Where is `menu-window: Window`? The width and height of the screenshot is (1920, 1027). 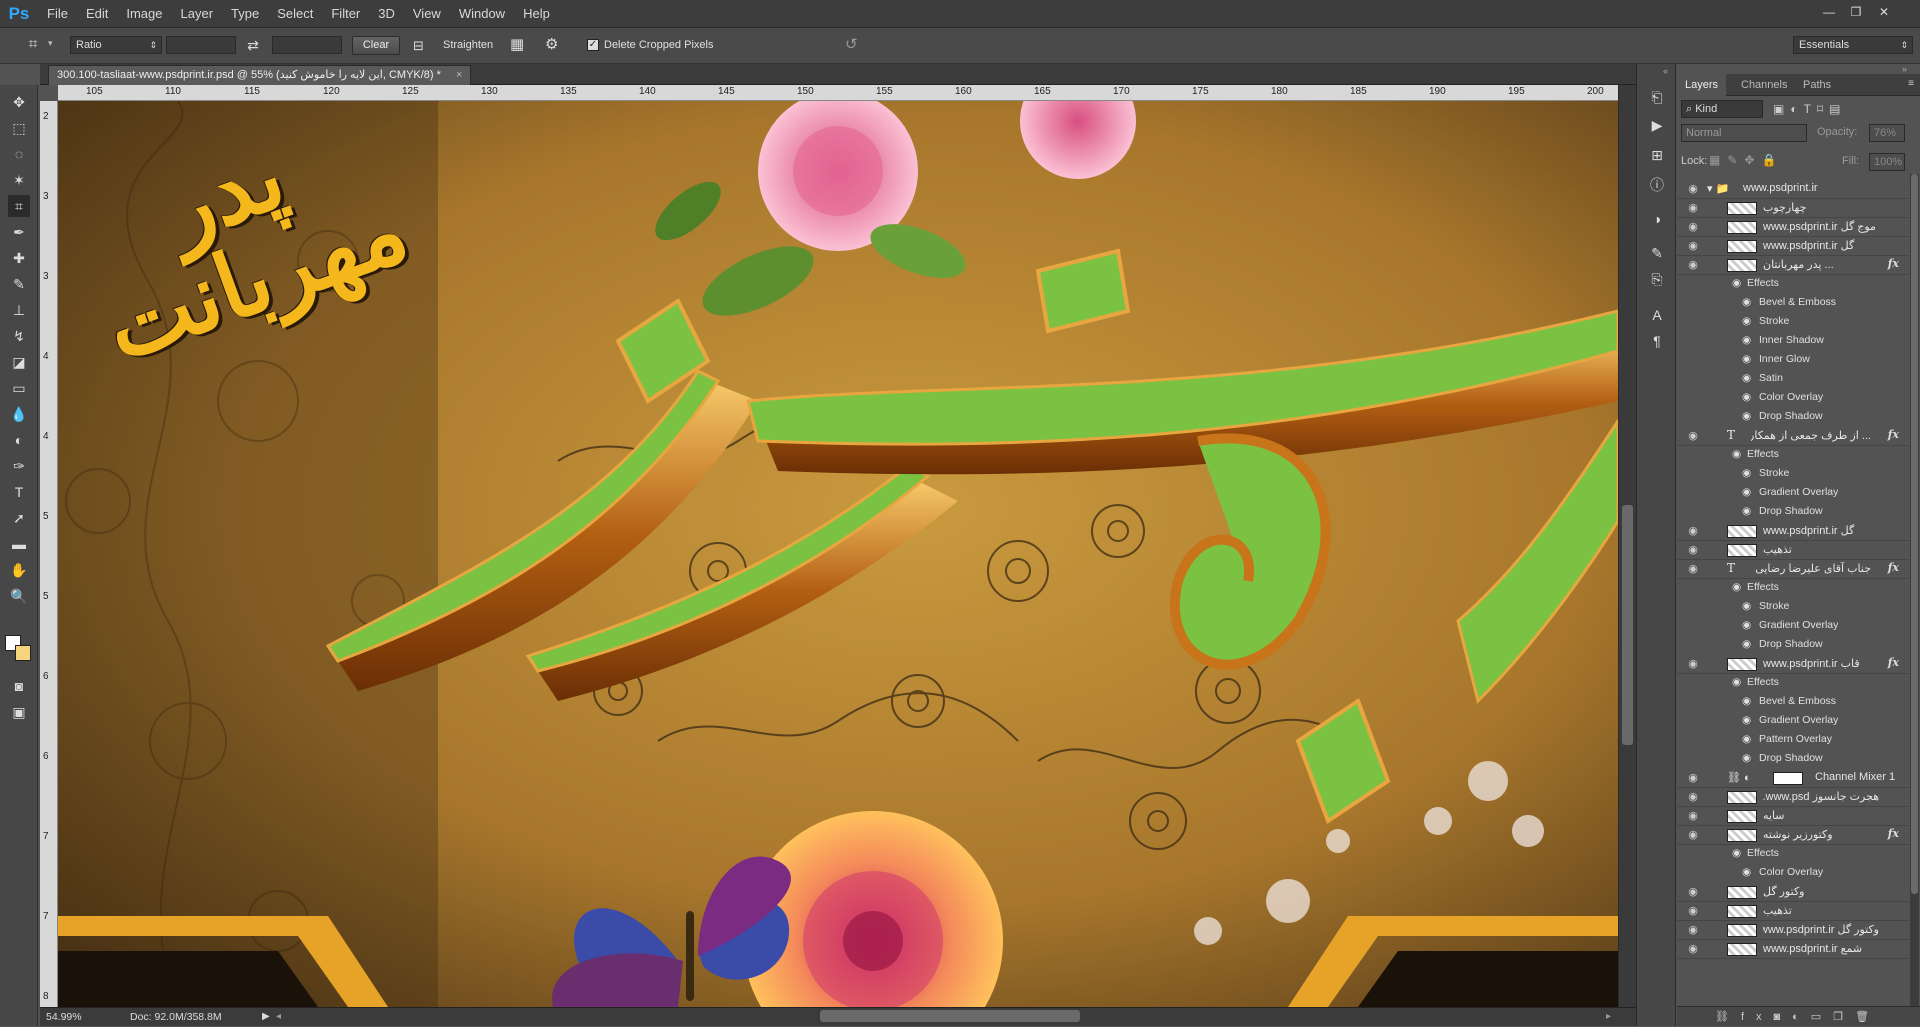
menu-window: Window is located at coordinates (482, 14).